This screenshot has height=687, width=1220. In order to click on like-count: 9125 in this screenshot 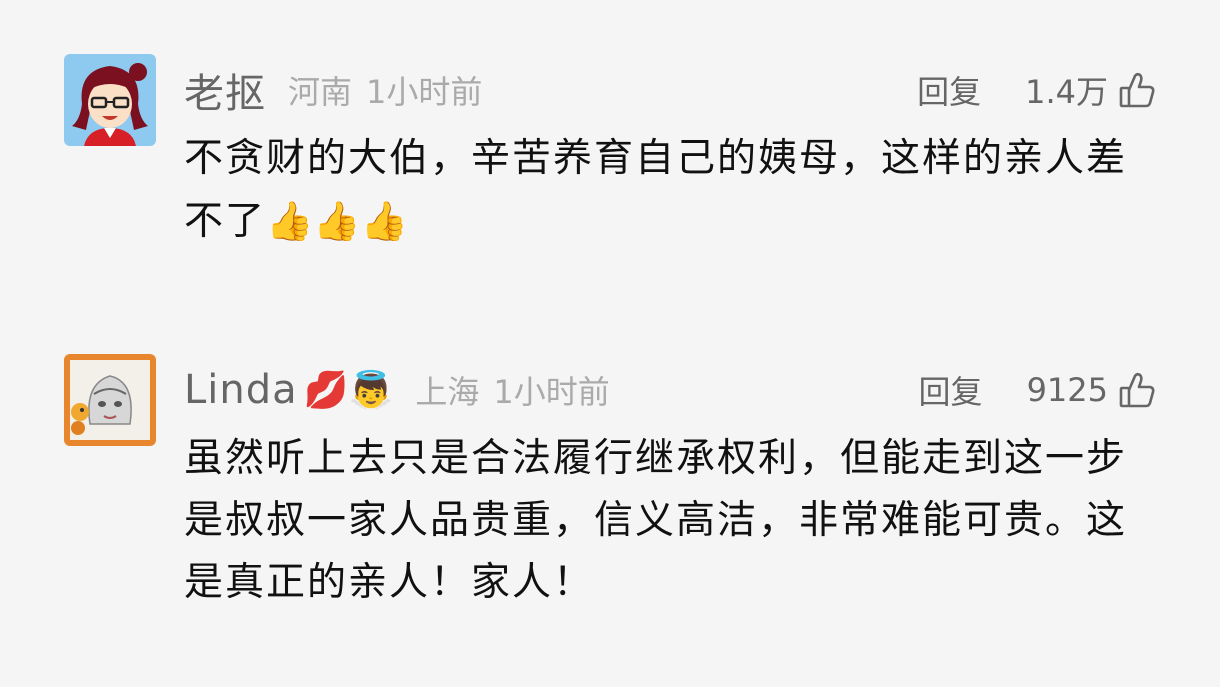, I will do `click(1067, 390)`.